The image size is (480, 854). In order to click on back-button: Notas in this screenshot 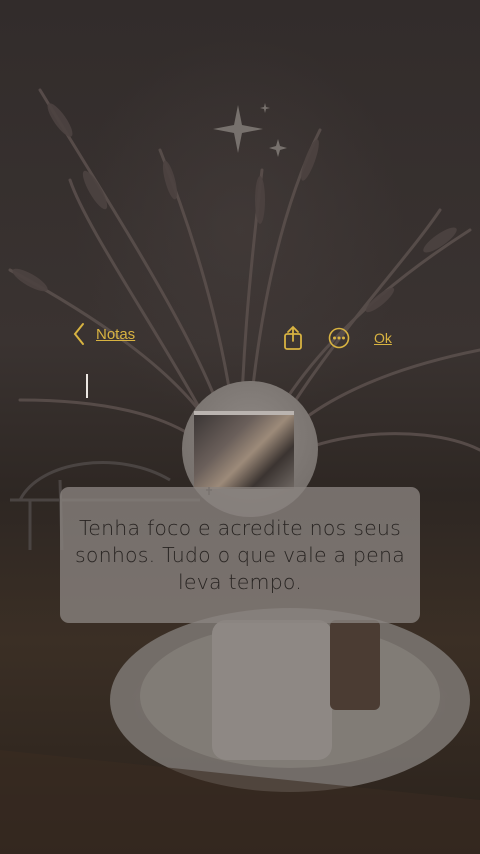, I will do `click(103, 334)`.